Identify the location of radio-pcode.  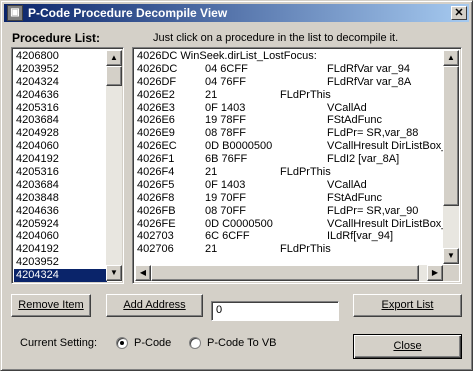
(122, 343).